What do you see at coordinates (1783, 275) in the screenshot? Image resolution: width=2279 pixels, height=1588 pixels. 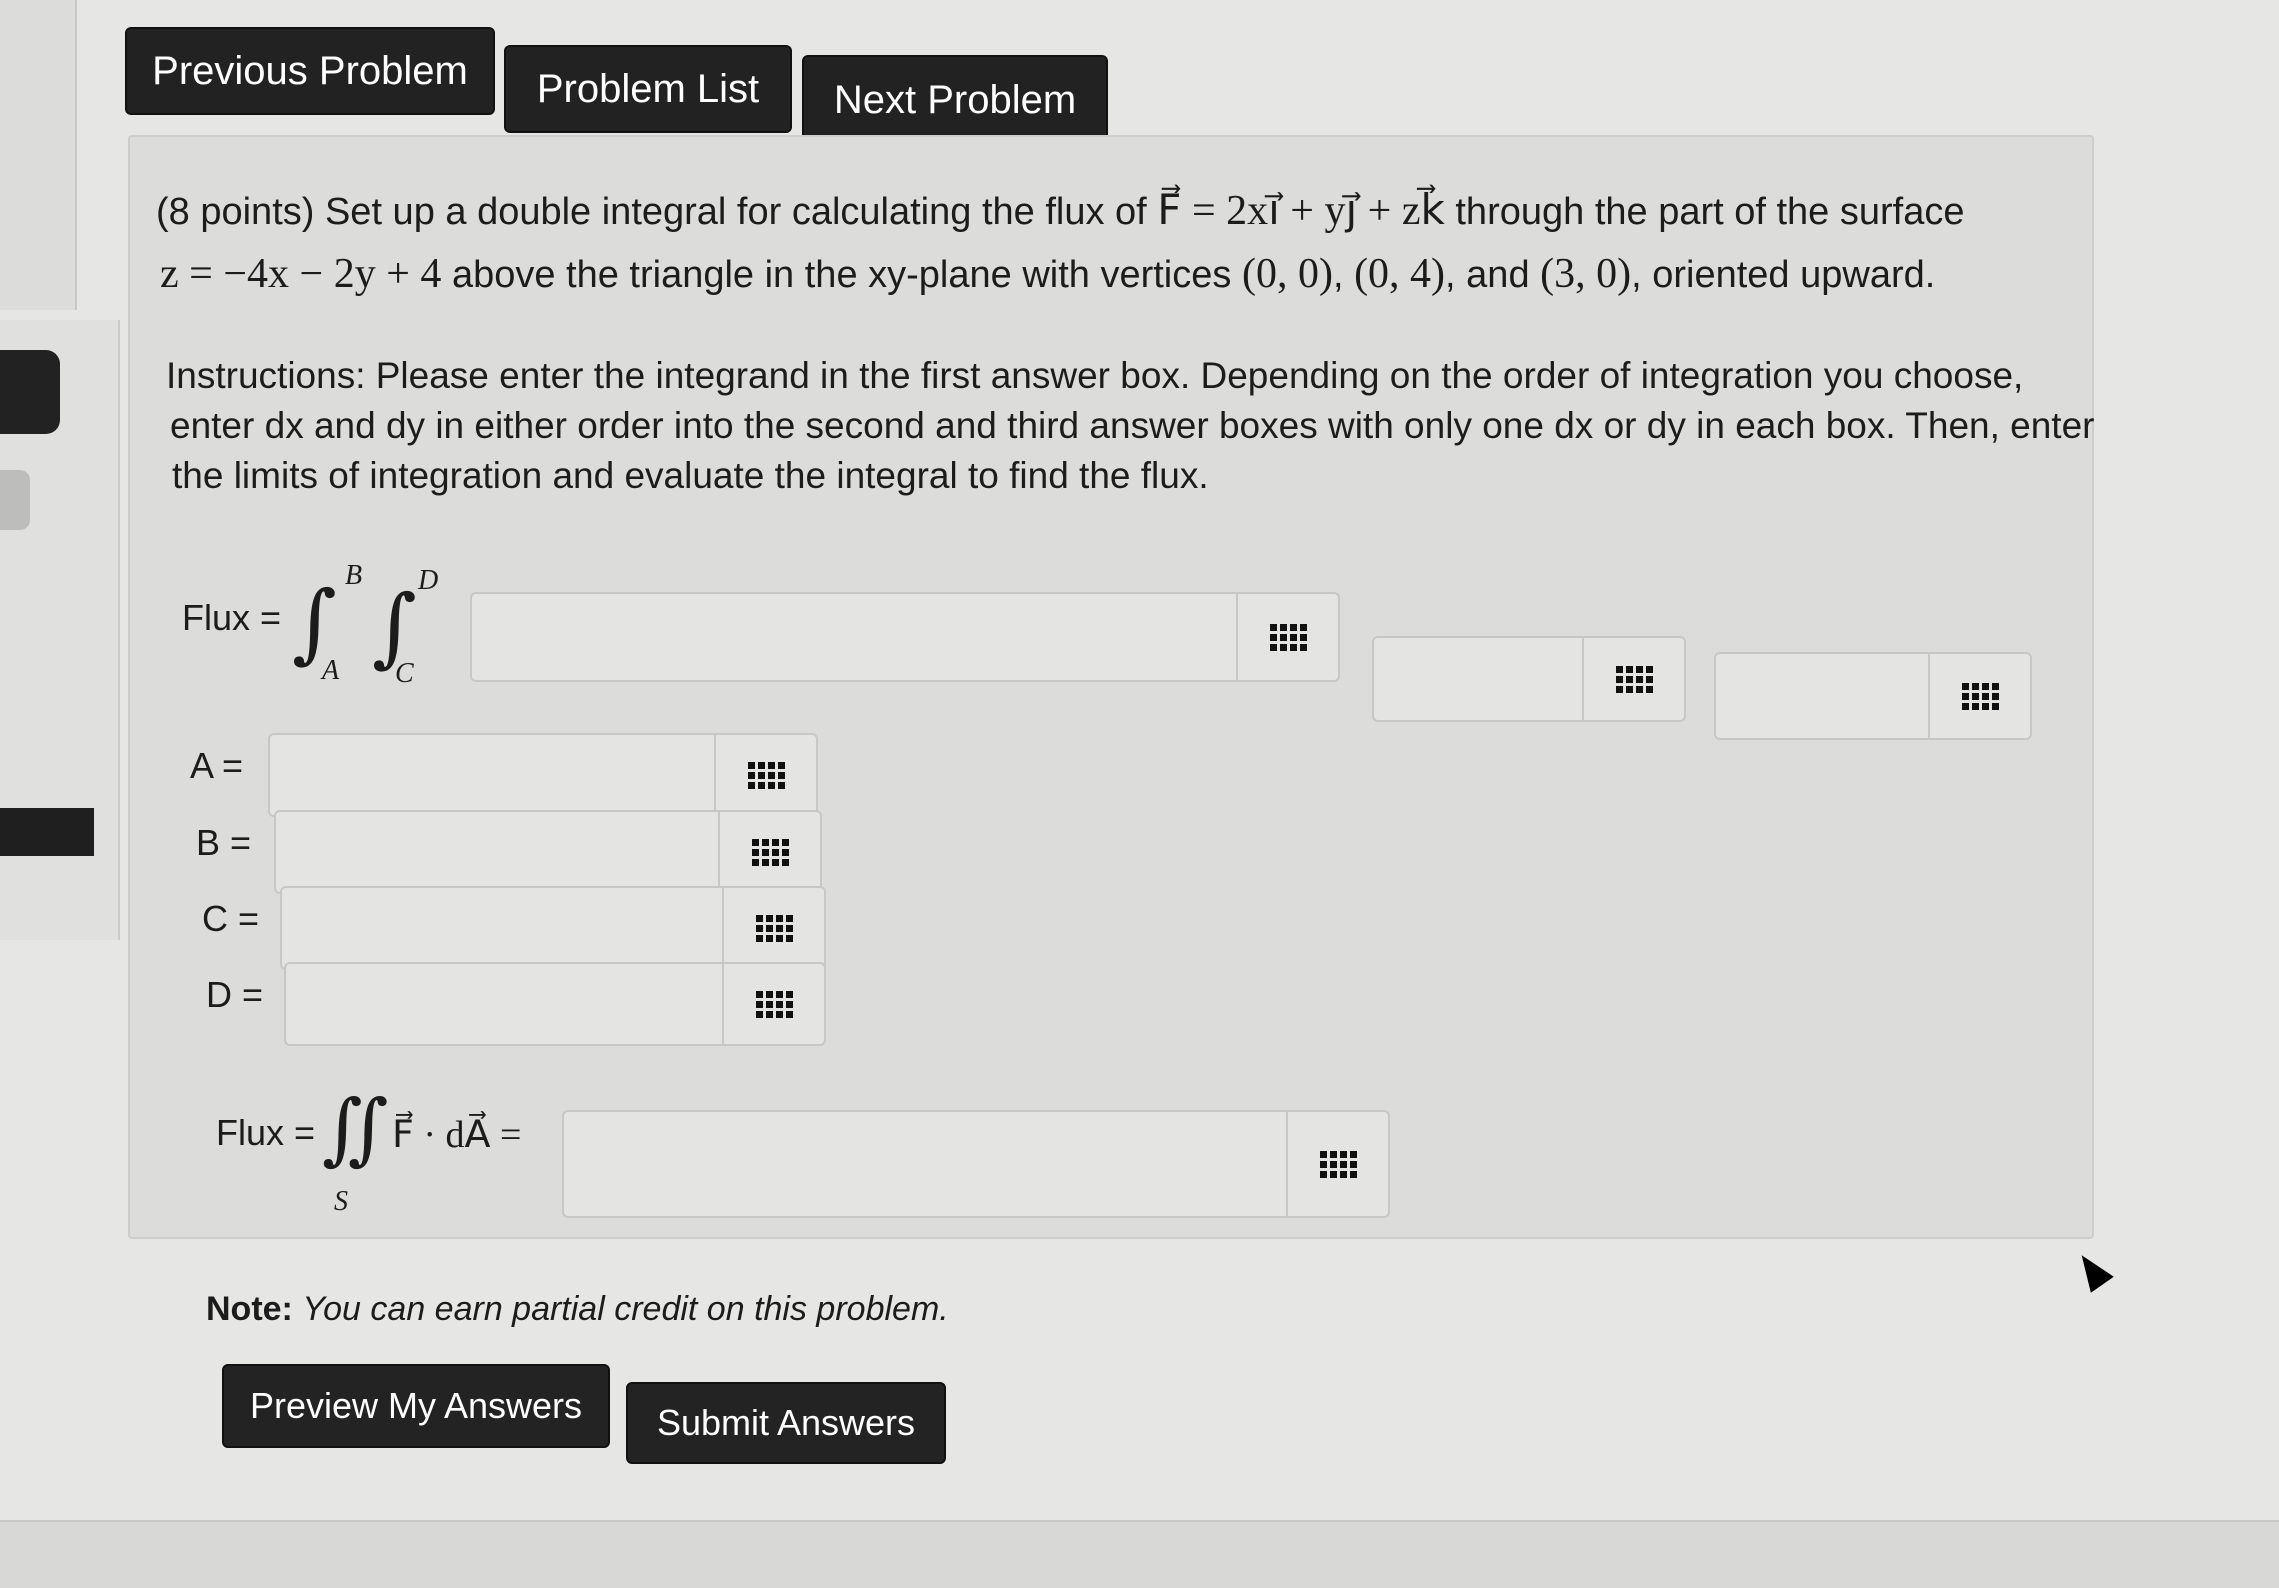 I see `problem-line2-end: , oriented upward.` at bounding box center [1783, 275].